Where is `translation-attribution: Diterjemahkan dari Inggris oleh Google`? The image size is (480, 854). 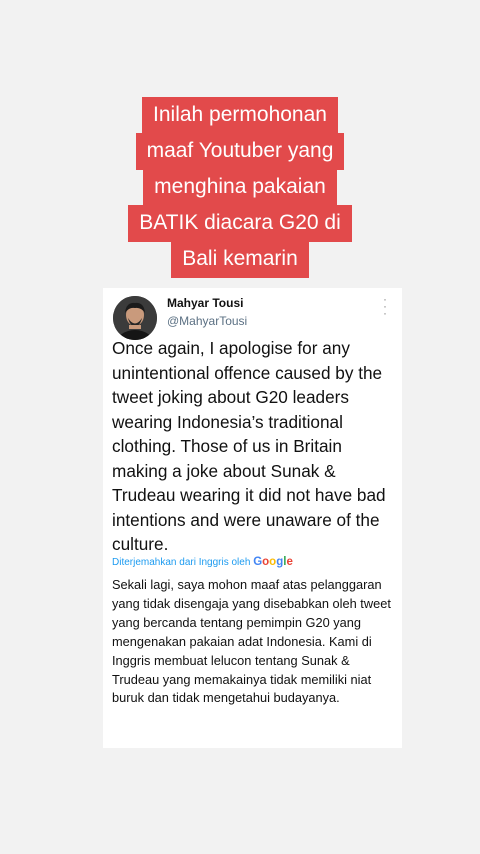 translation-attribution: Diterjemahkan dari Inggris oleh Google is located at coordinates (202, 562).